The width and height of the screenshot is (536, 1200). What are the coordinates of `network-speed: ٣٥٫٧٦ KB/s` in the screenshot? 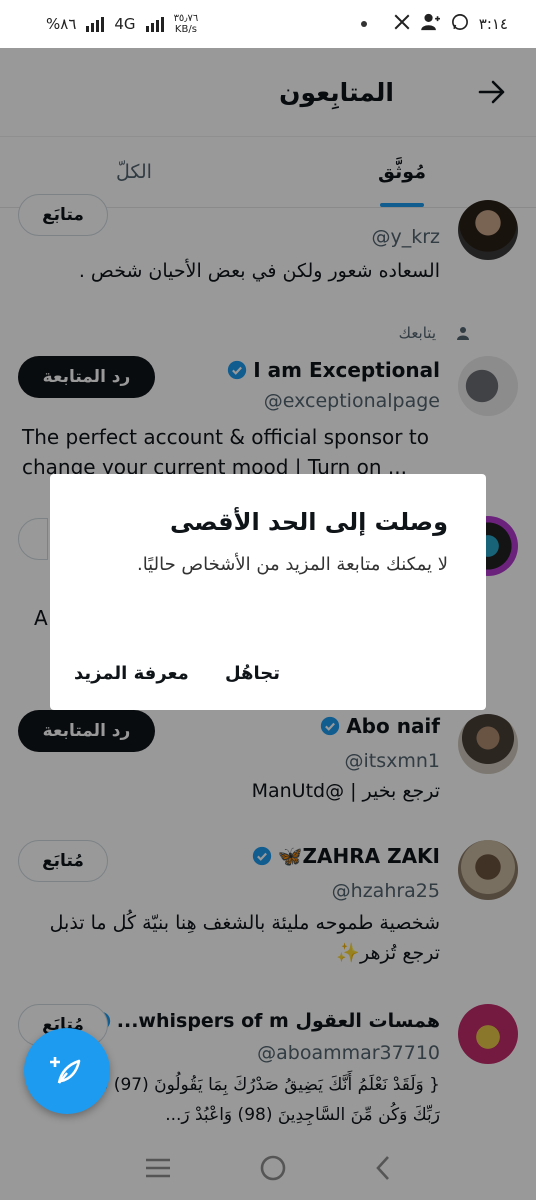 It's located at (186, 24).